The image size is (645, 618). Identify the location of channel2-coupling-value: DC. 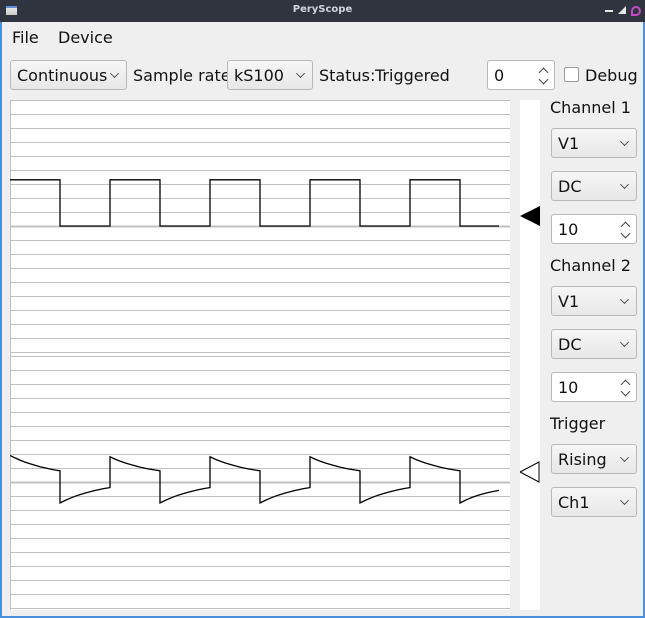
(570, 344).